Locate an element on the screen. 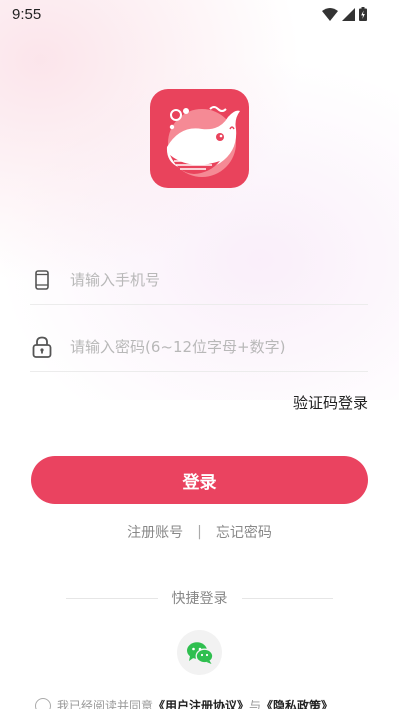 This screenshot has height=709, width=399. wechat-icon is located at coordinates (199, 652).